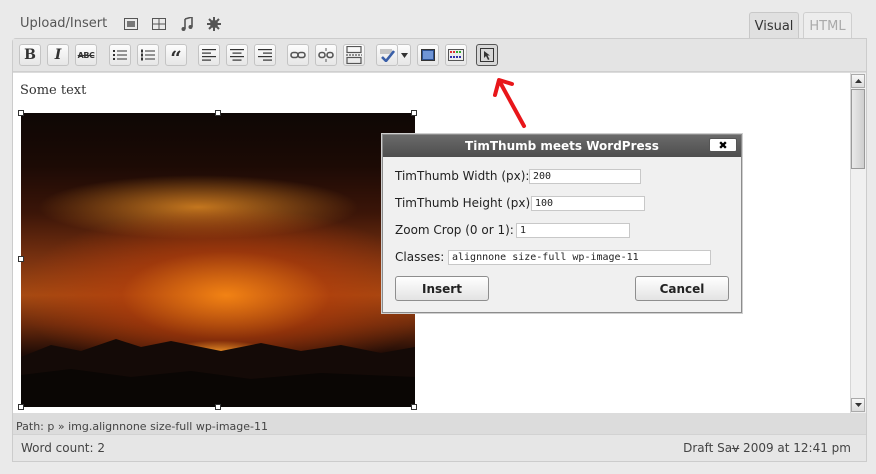 This screenshot has height=474, width=876. I want to click on align-center-icon, so click(237, 55).